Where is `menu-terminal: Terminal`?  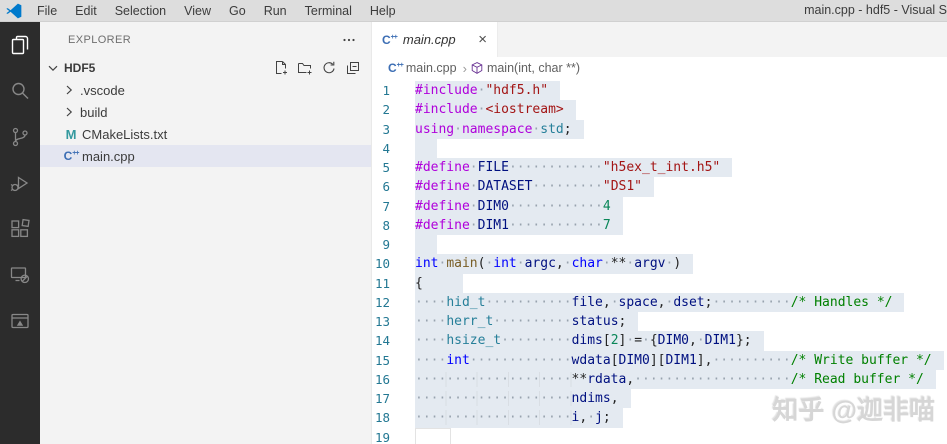
menu-terminal: Terminal is located at coordinates (328, 11).